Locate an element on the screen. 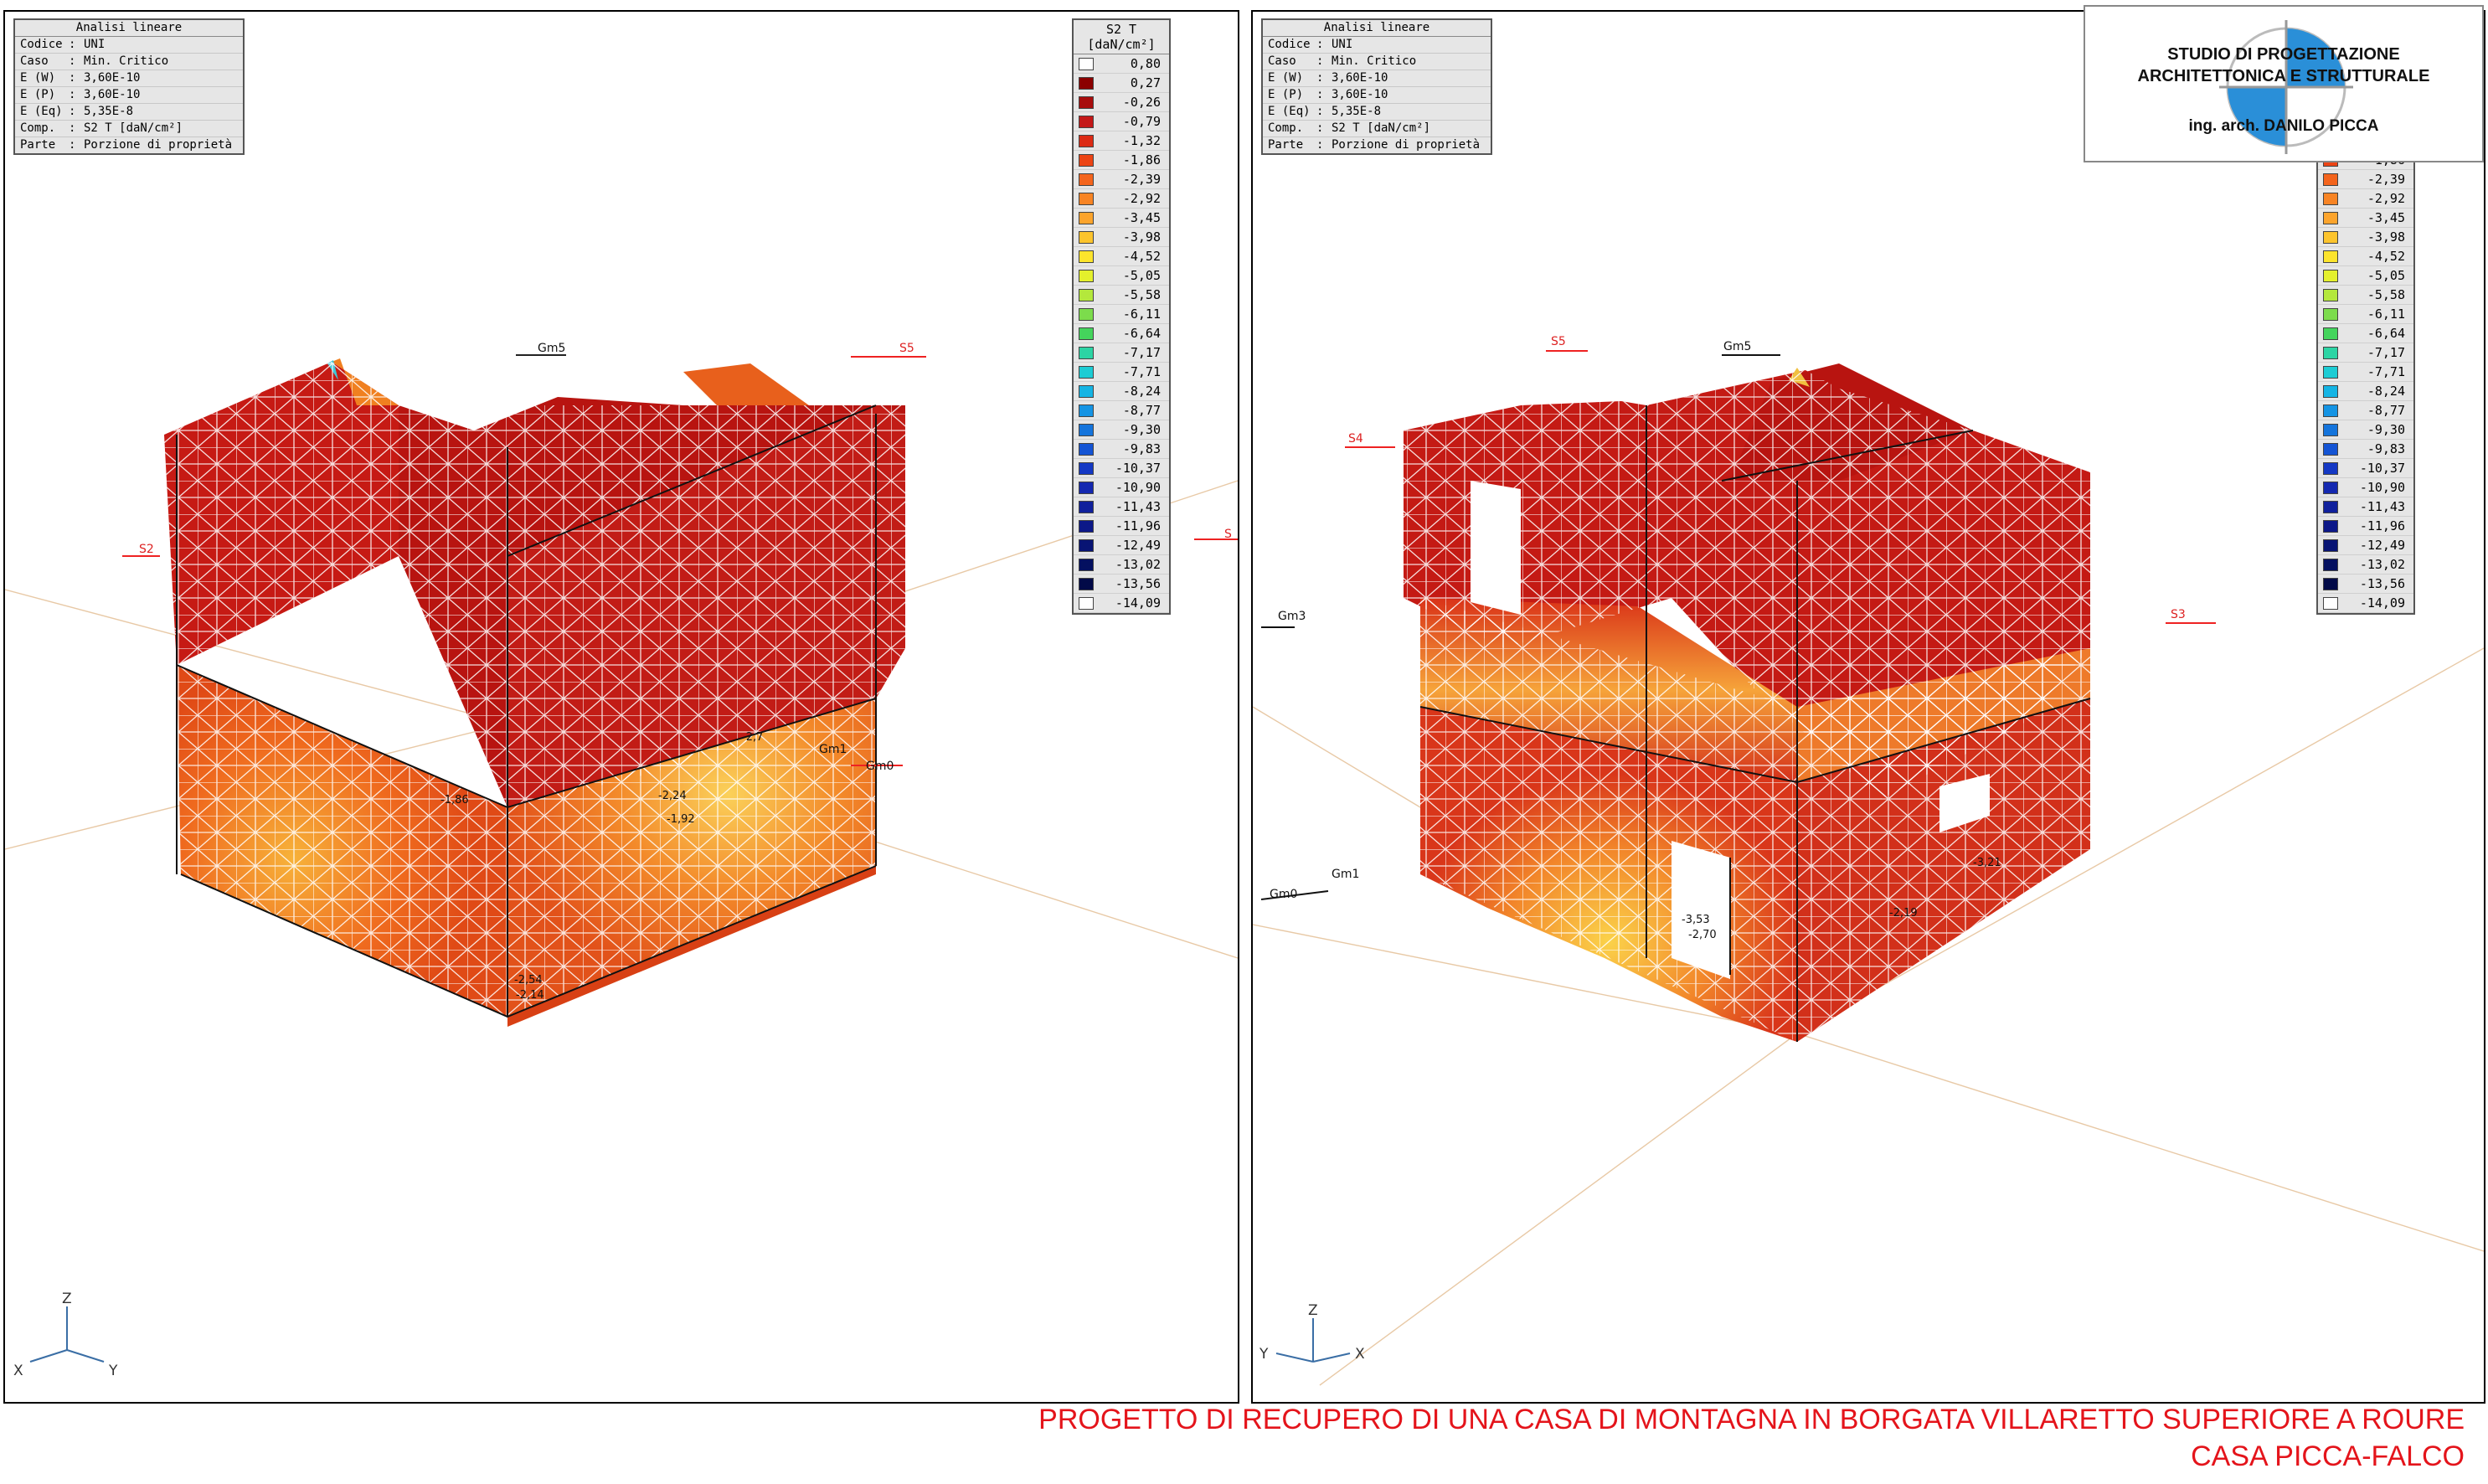  legend-value: -3,45 is located at coordinates (2386, 217).